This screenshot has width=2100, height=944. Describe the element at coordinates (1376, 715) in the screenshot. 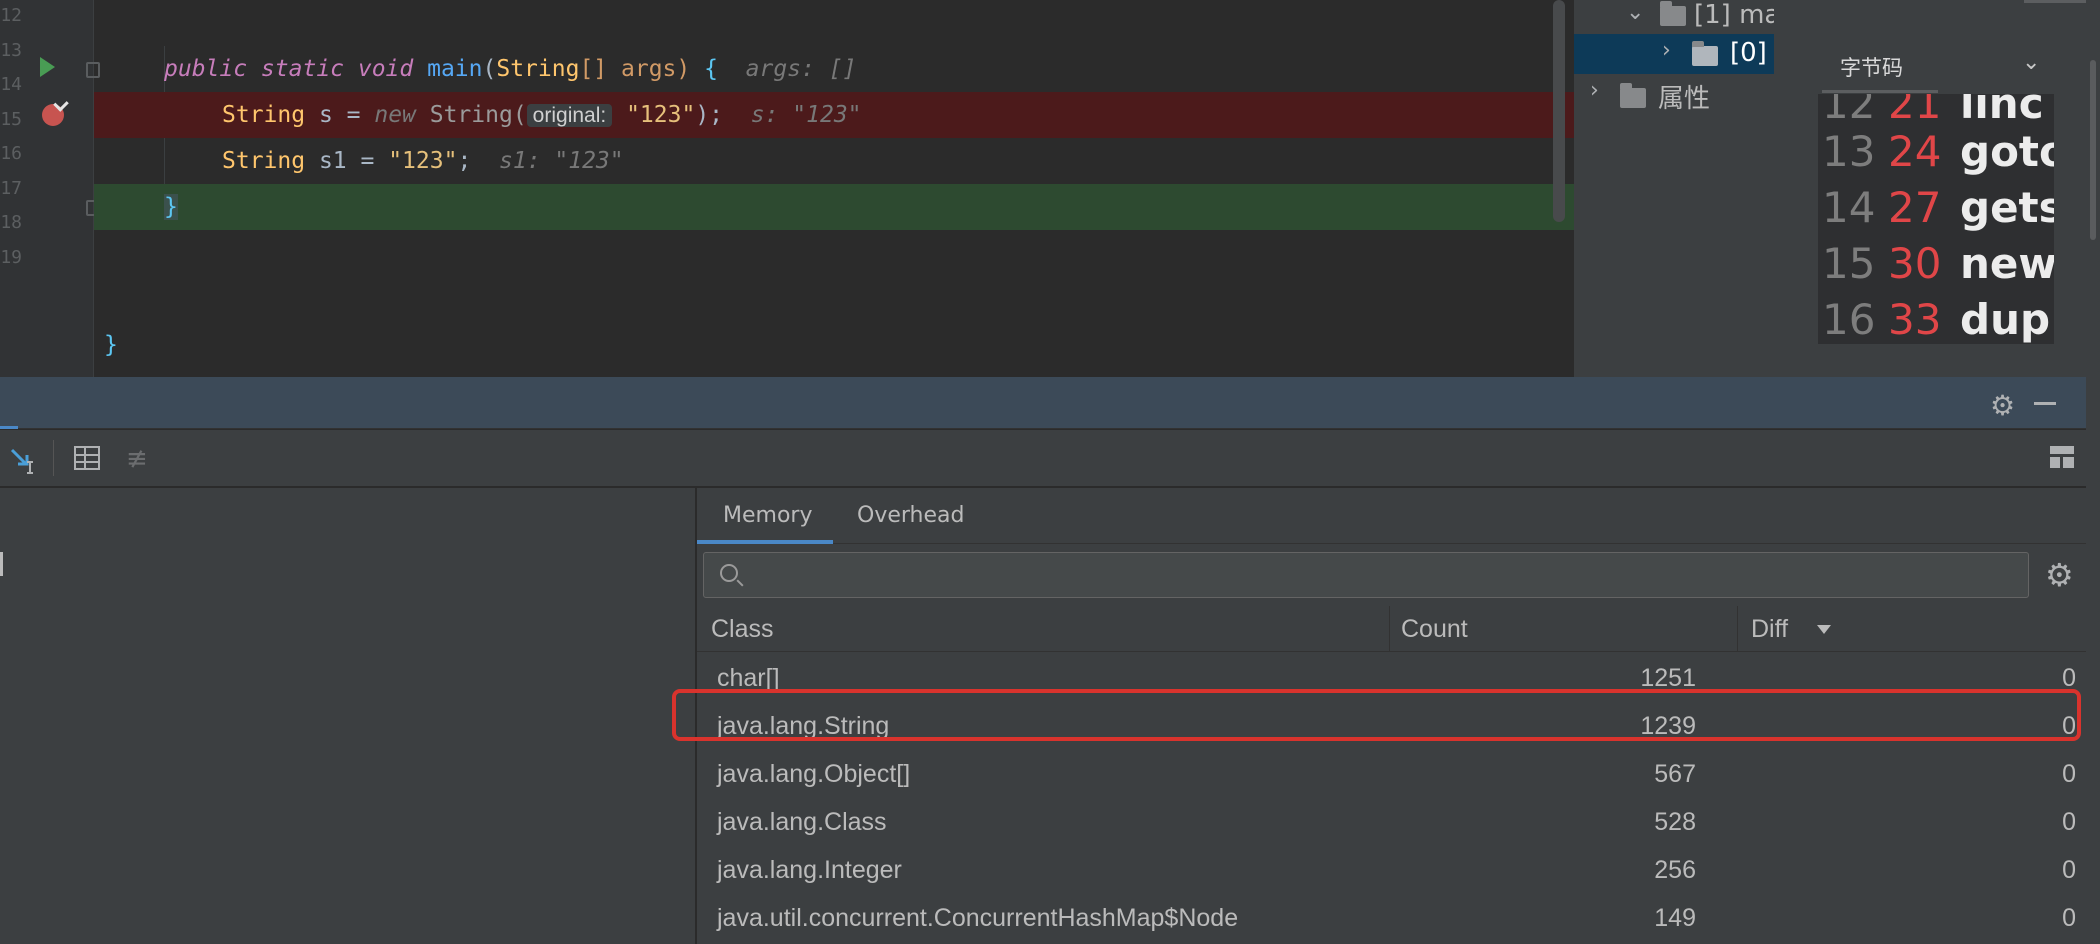

I see `annotation-highlight-box` at that location.